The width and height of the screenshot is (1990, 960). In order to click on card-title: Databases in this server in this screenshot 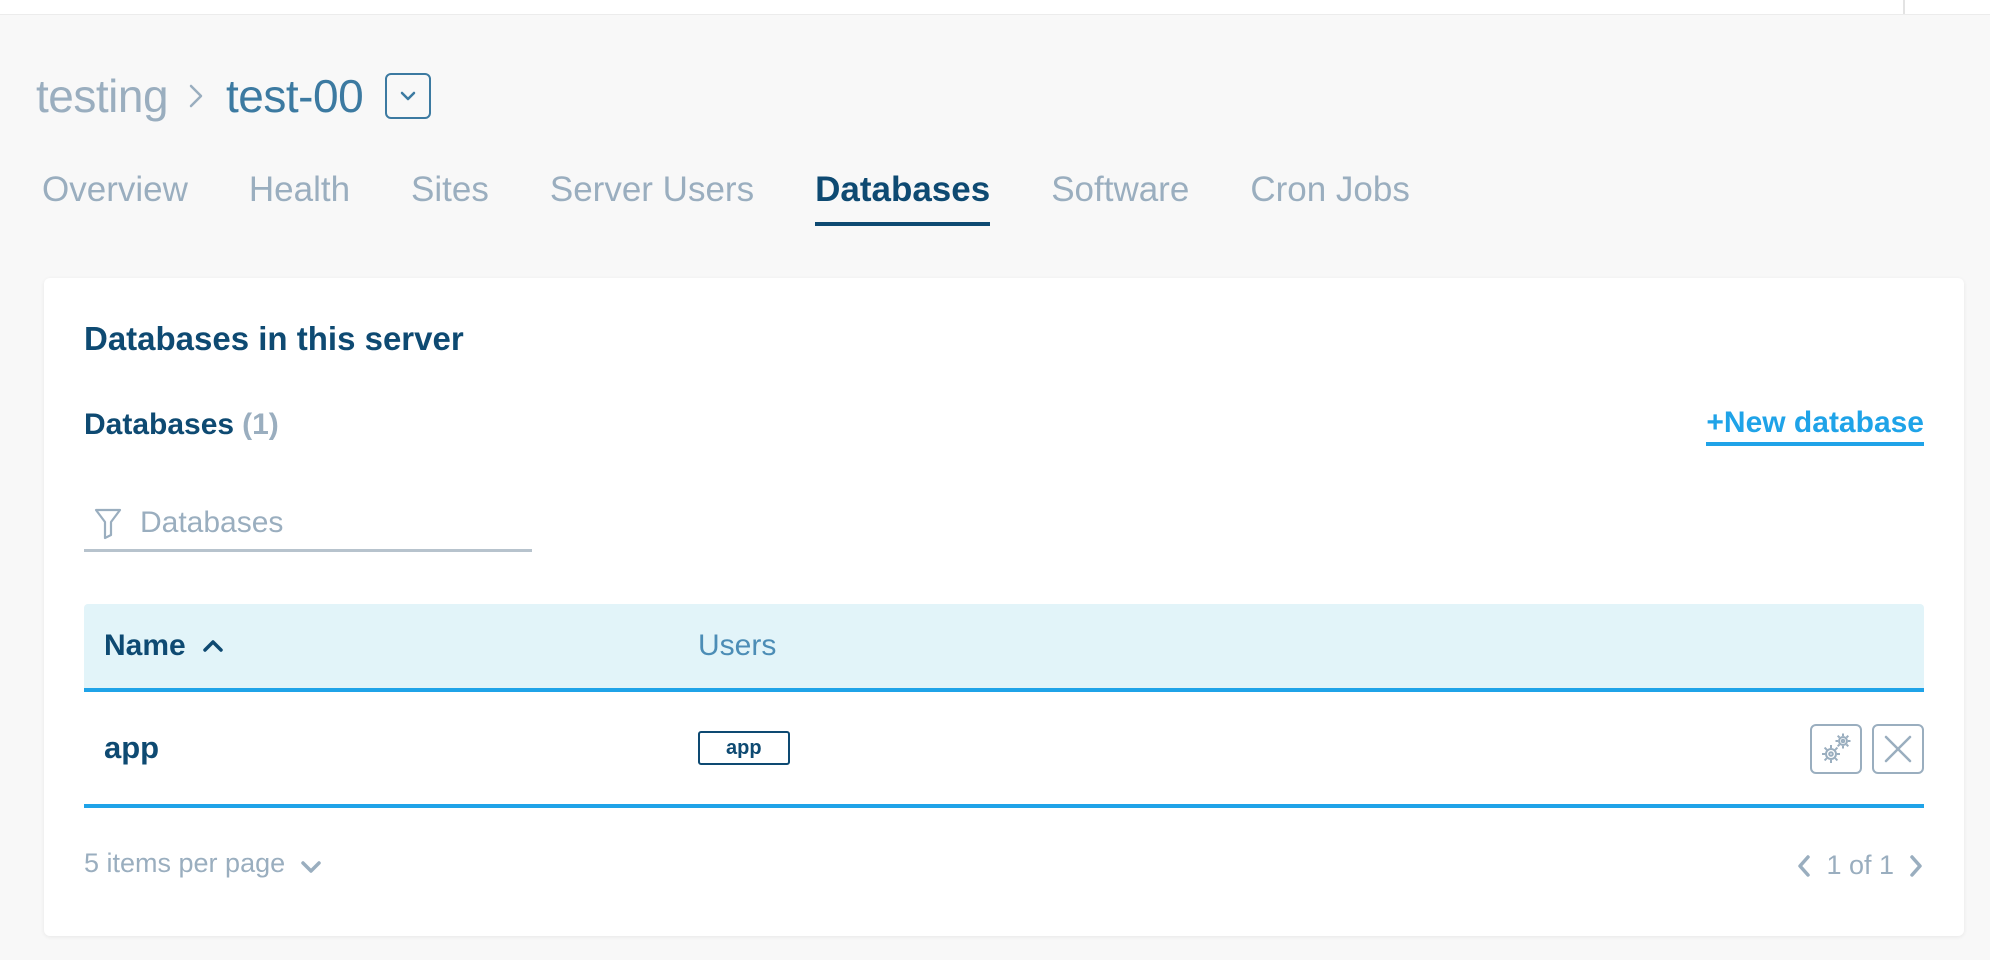, I will do `click(274, 338)`.